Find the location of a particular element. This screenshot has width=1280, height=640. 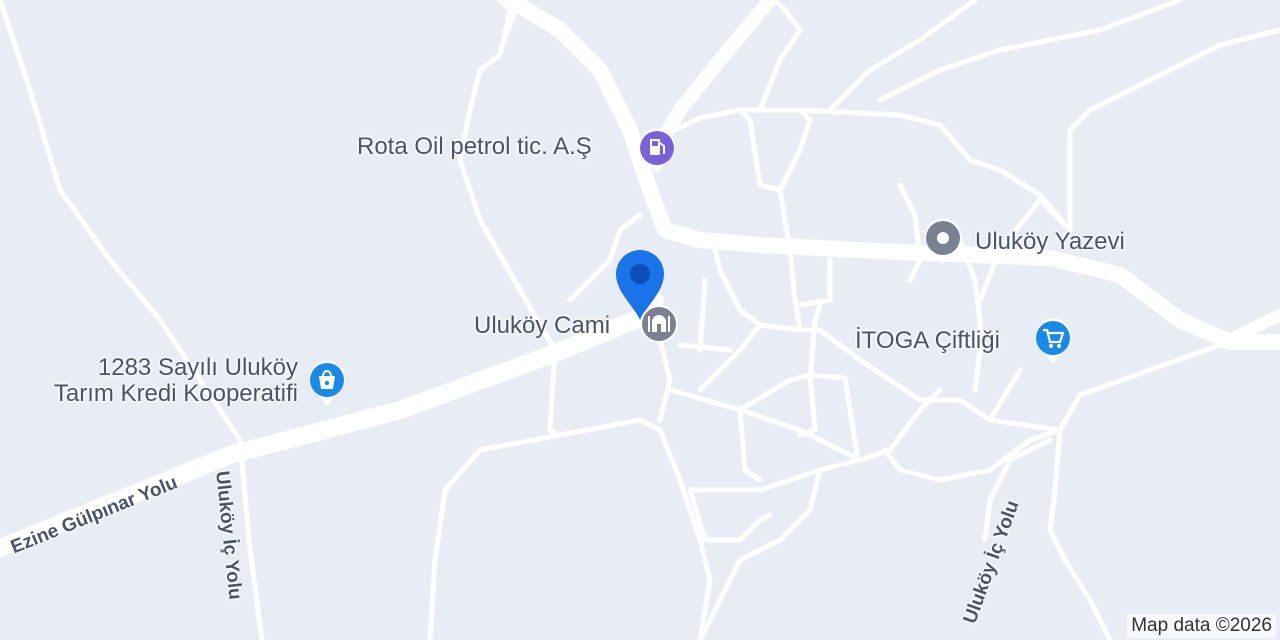

poi-ulukoy-yazevi: Uluköy Yazevi is located at coordinates (1050, 242).